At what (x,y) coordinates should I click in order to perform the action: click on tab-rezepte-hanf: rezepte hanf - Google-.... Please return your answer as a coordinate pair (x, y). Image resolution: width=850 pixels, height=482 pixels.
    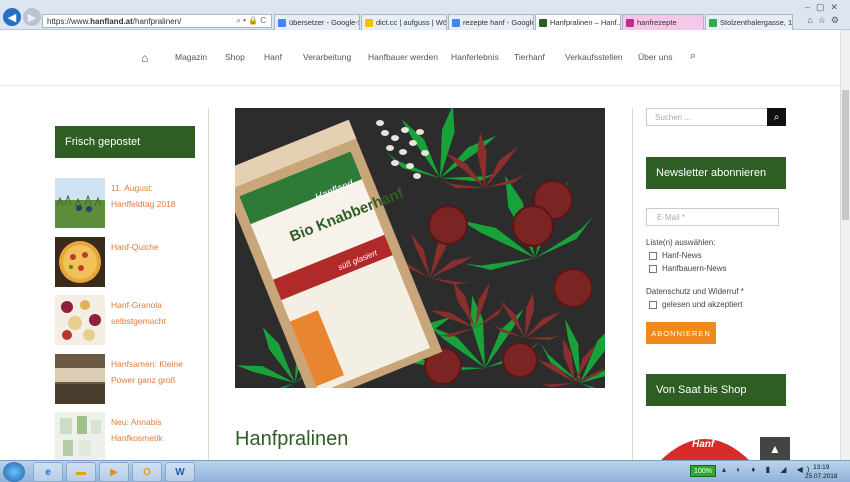
    Looking at the image, I should click on (491, 22).